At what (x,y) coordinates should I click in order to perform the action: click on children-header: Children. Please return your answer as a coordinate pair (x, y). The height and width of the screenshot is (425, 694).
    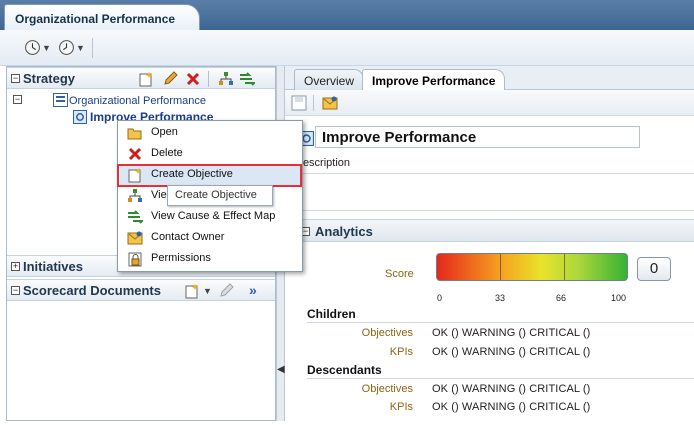
    Looking at the image, I should click on (331, 314).